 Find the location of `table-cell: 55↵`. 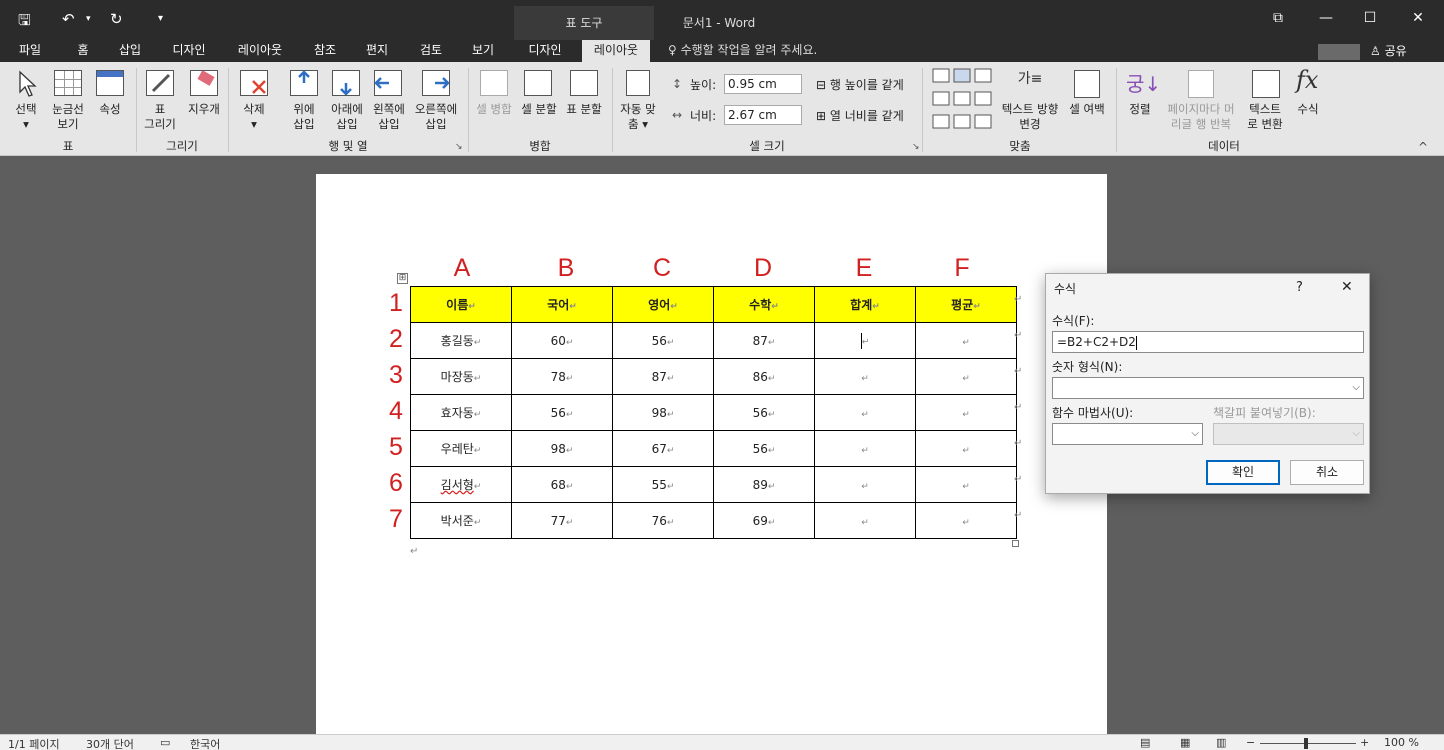

table-cell: 55↵ is located at coordinates (663, 484).